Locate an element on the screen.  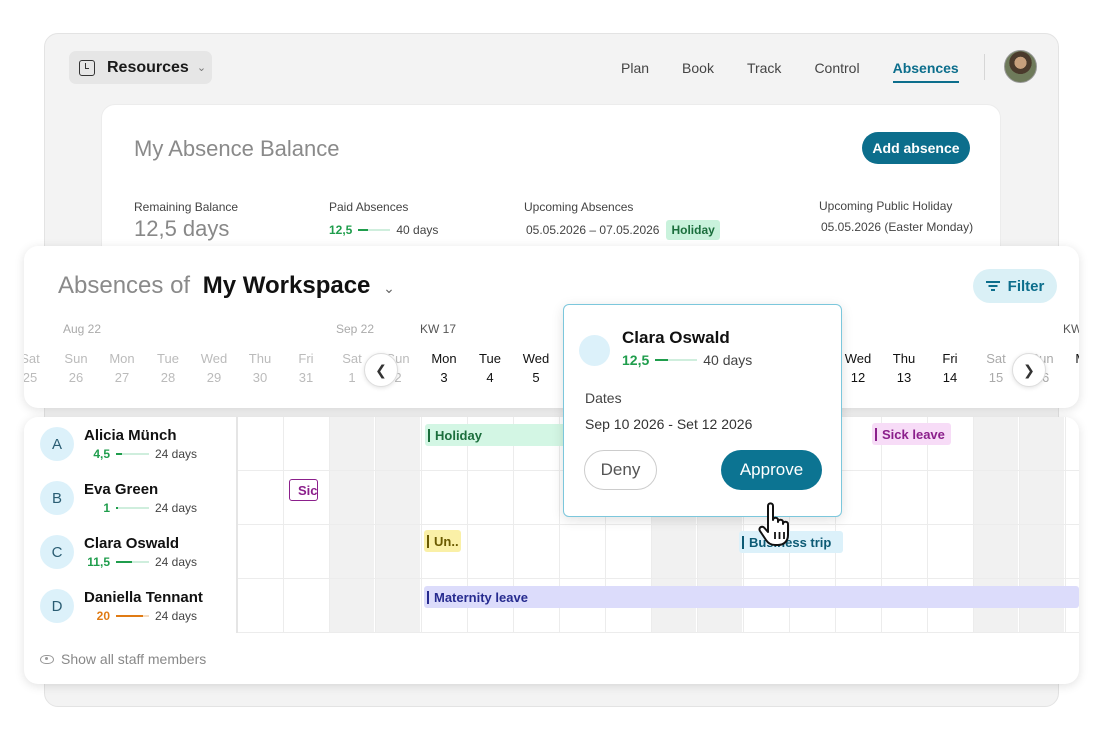
day-column-header: Fri 14 is located at coordinates (950, 368).